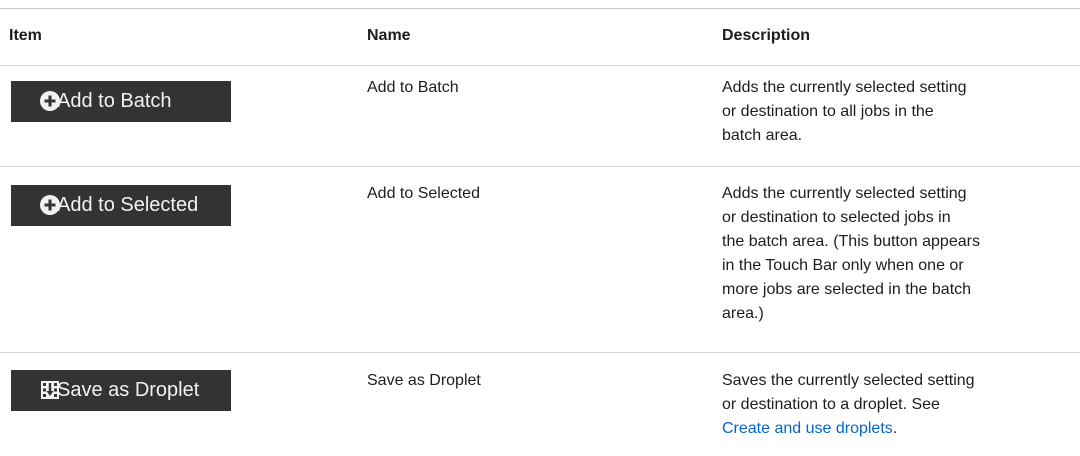  Describe the element at coordinates (843, 265) in the screenshot. I see `description-line: in the Touch Bar only when one or` at that location.